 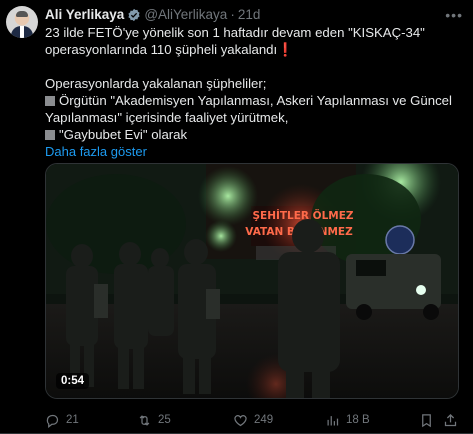 I want to click on verified-badge-icon, so click(x=134, y=15).